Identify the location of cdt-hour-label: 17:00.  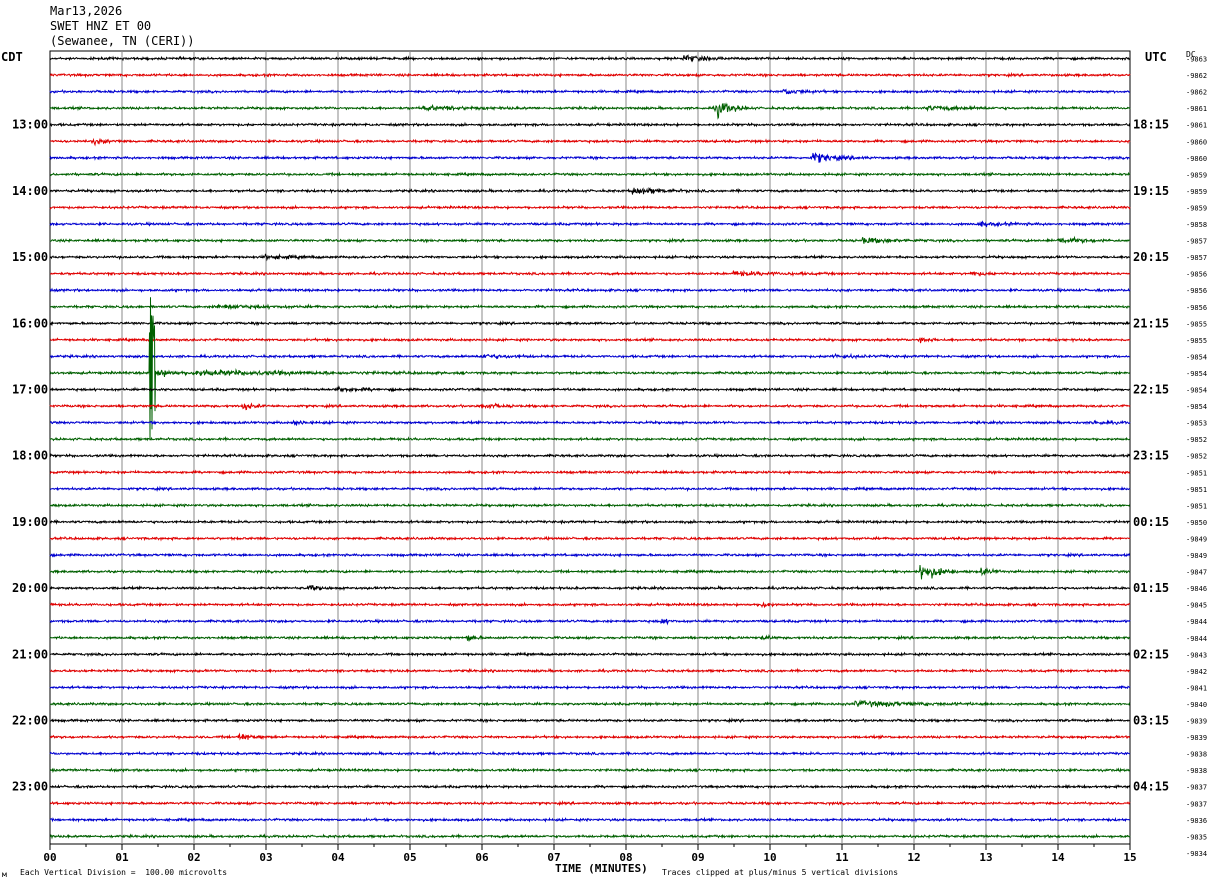
(30, 390).